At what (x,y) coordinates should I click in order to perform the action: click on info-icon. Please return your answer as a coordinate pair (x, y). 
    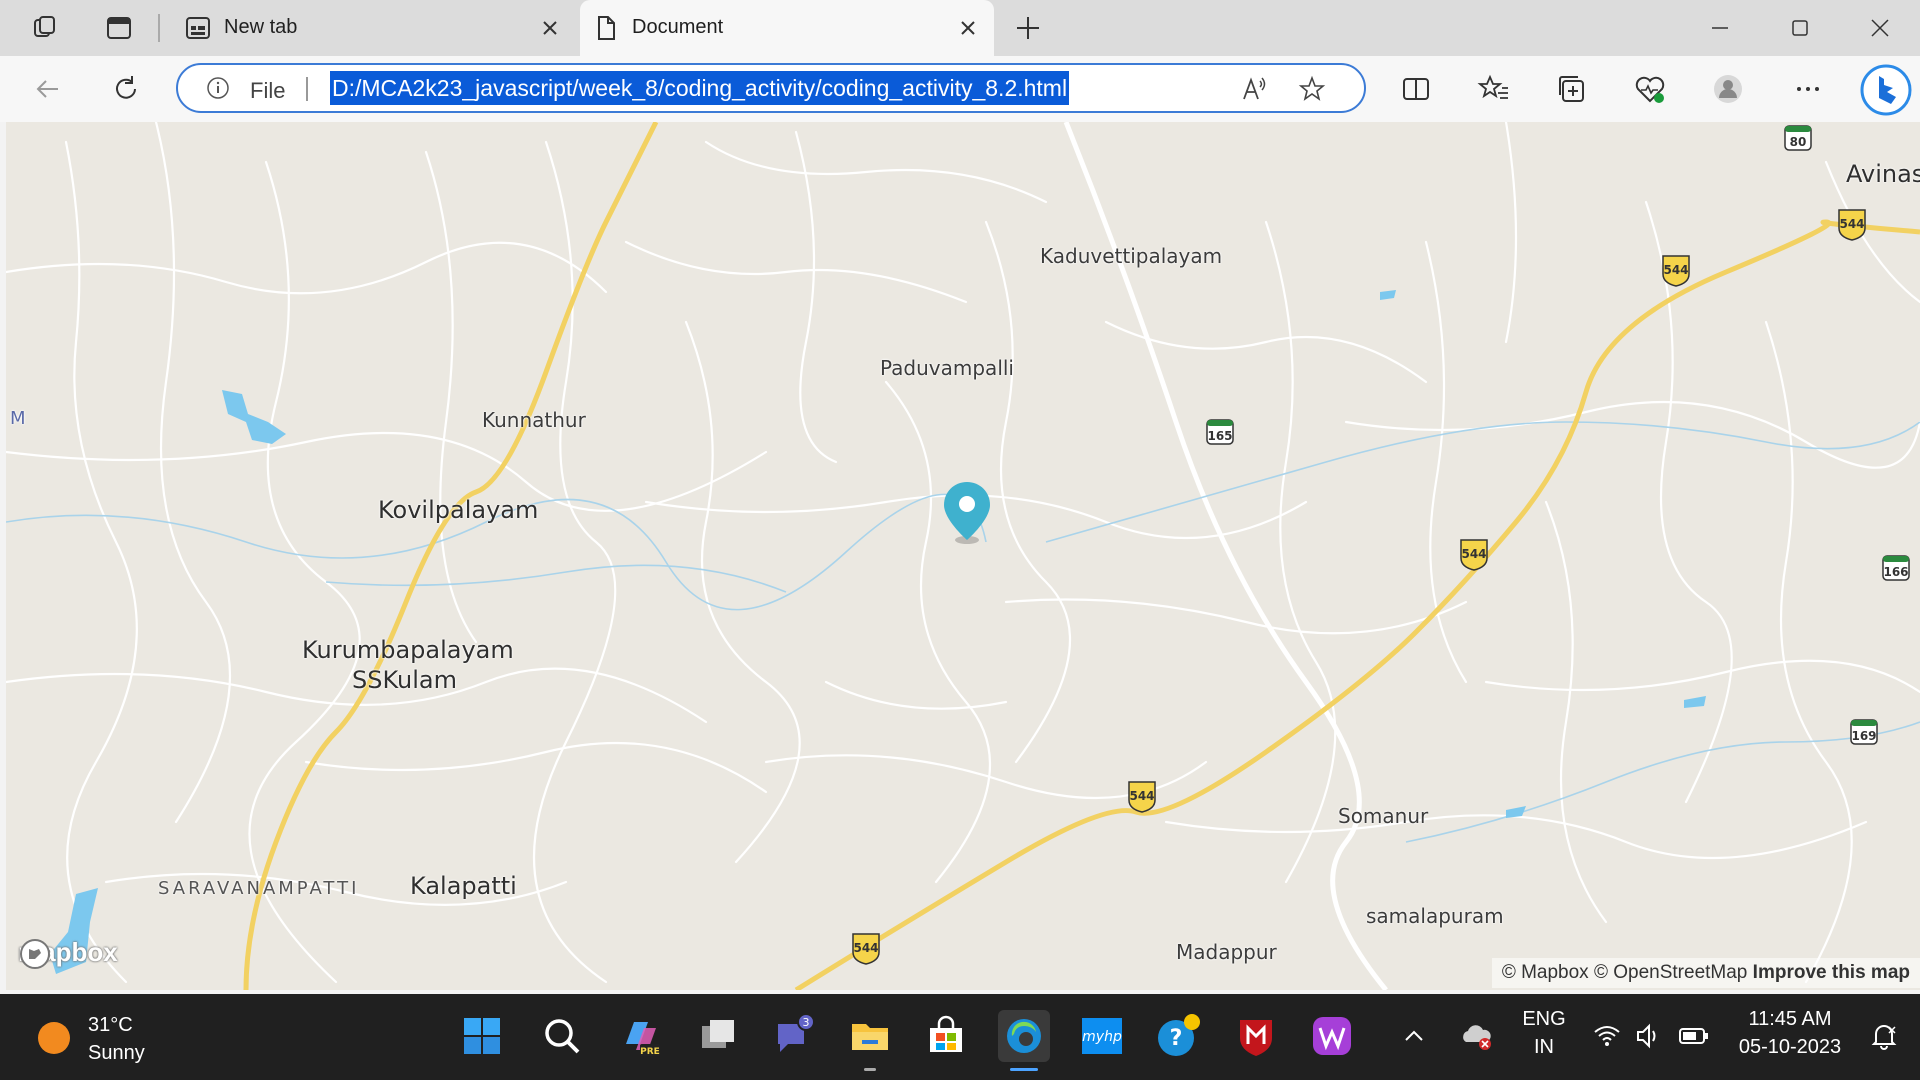
    Looking at the image, I should click on (218, 88).